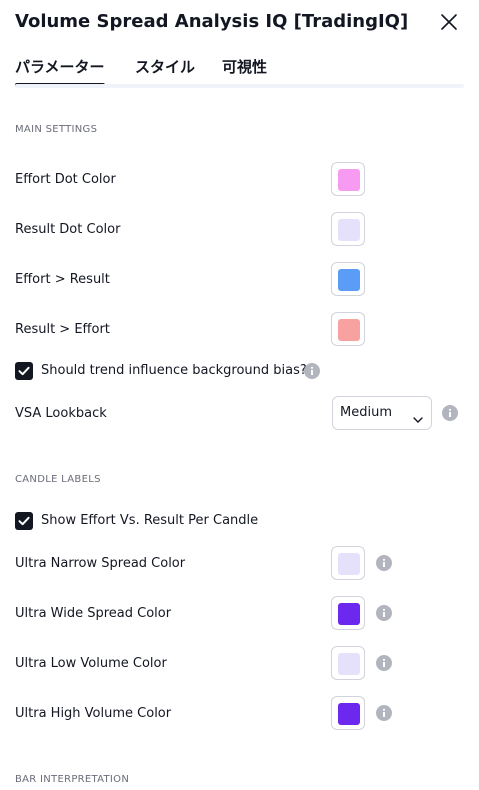  I want to click on effort-gt-result-label: Effort > Result, so click(62, 279).